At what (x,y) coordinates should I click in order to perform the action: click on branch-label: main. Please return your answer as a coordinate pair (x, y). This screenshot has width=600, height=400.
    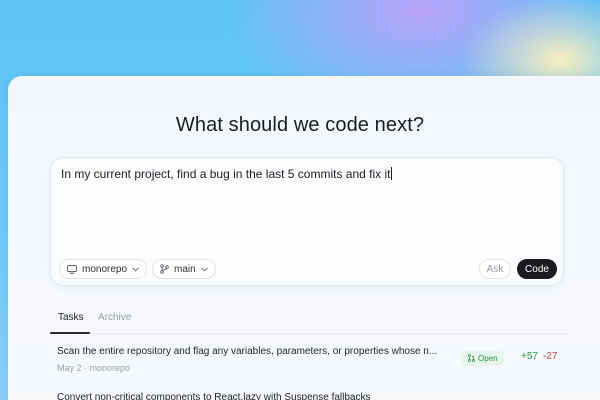
    Looking at the image, I should click on (185, 269).